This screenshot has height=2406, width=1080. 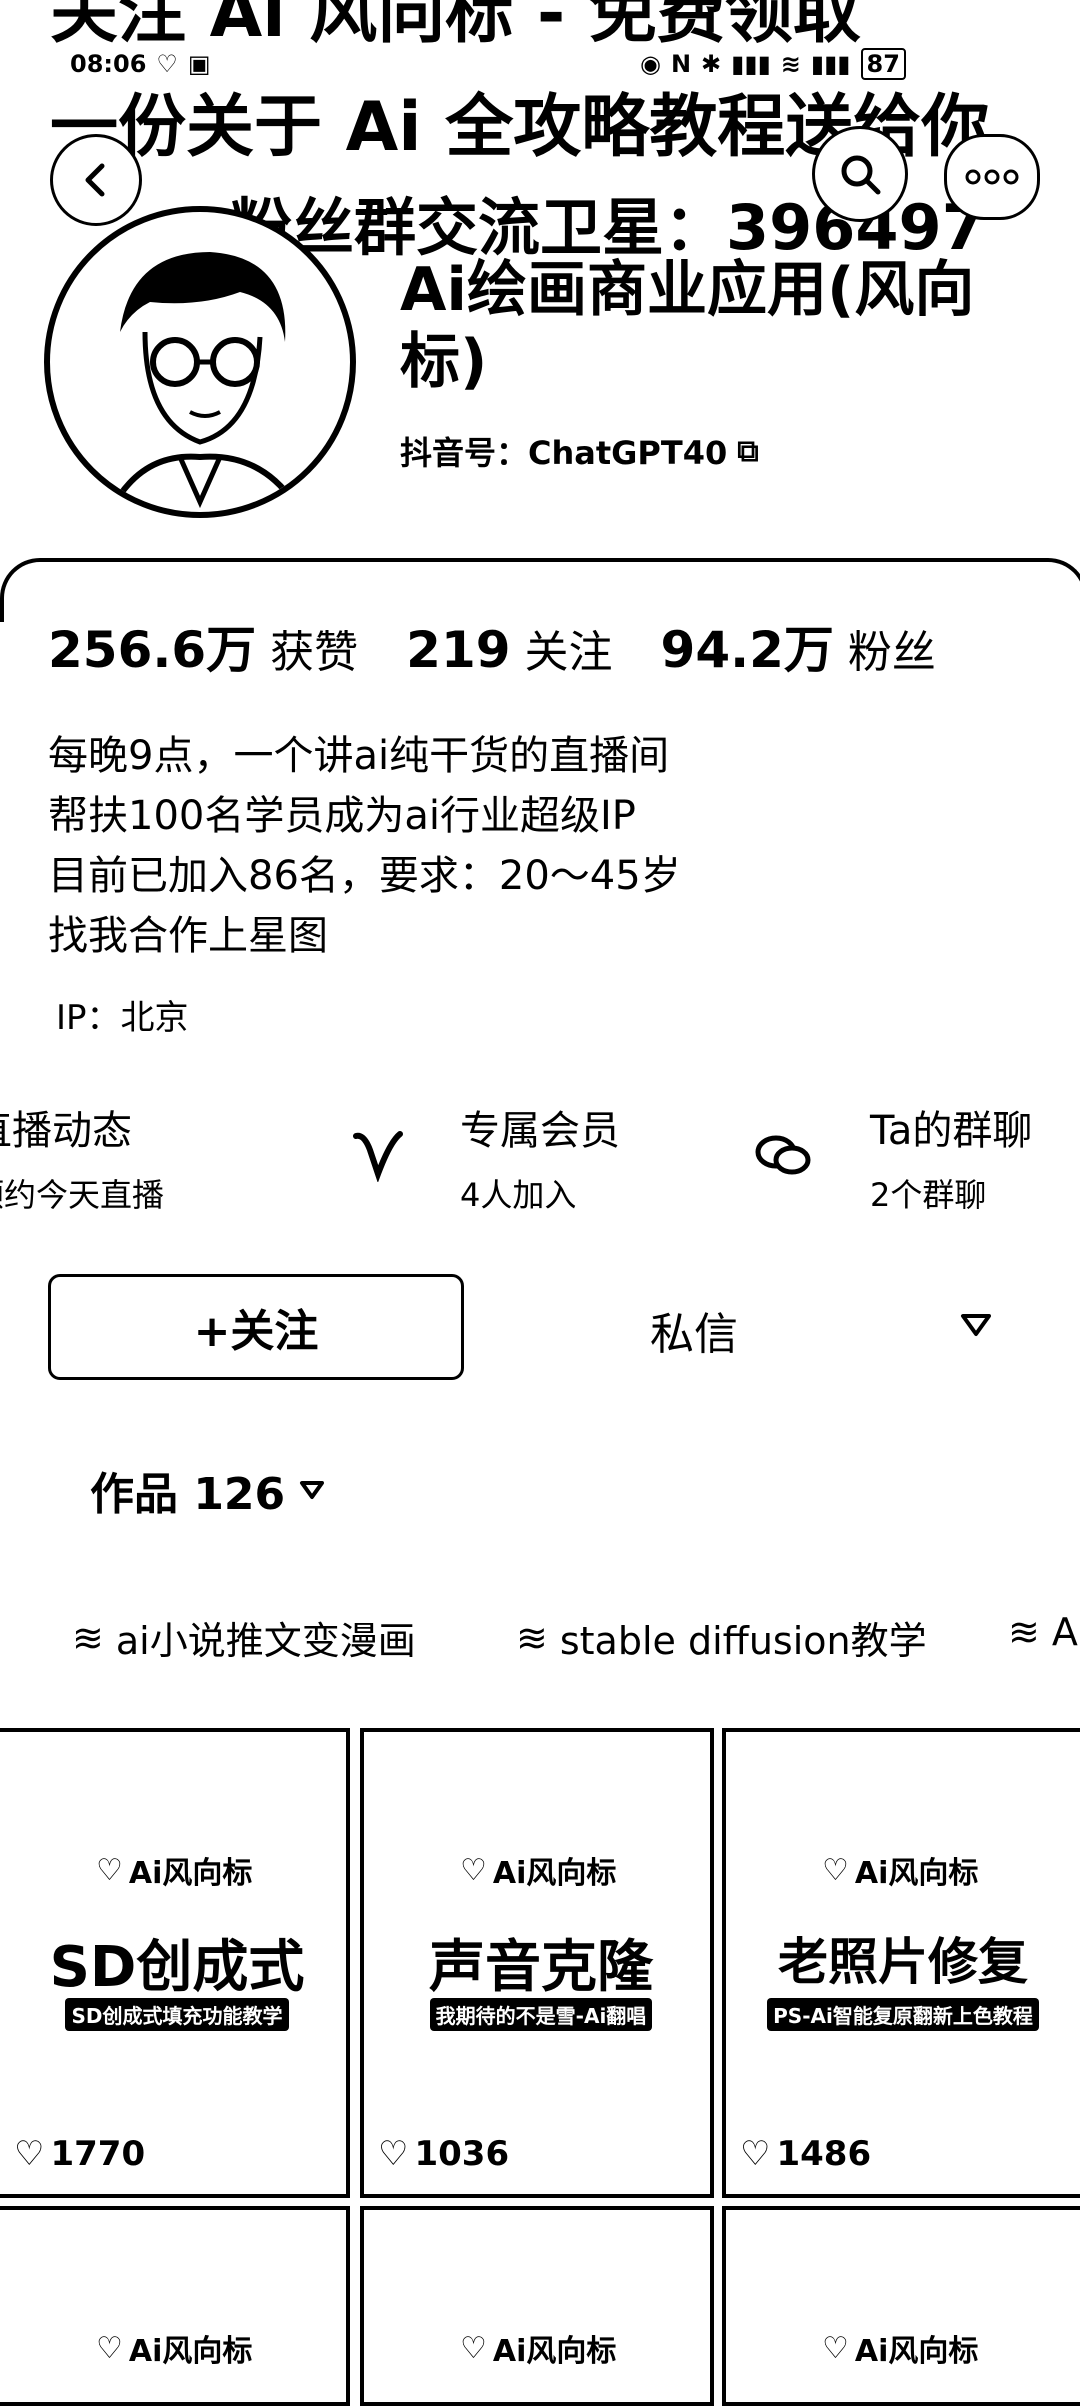 What do you see at coordinates (152, 650) in the screenshot?
I see `stat-likes-value: 256.6万` at bounding box center [152, 650].